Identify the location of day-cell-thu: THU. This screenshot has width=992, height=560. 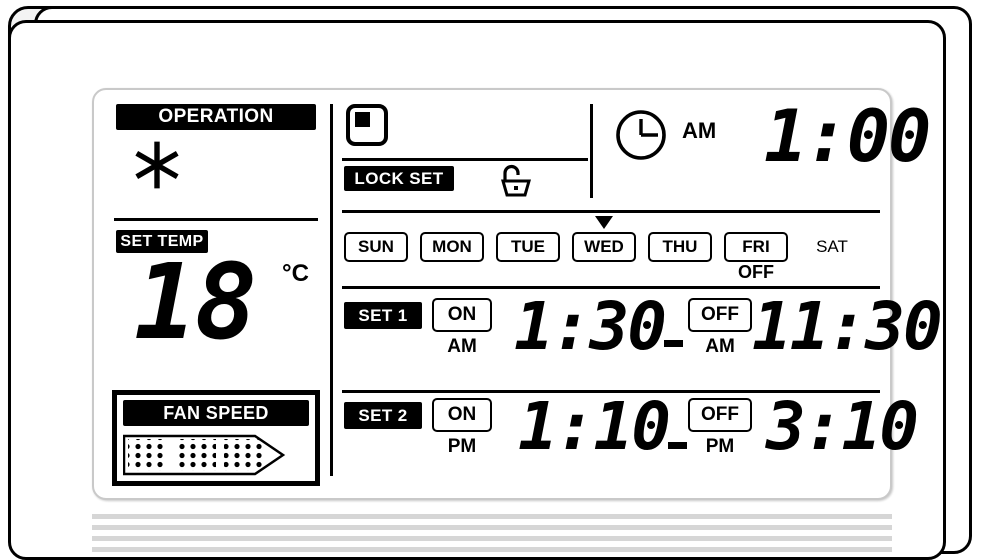
(680, 247).